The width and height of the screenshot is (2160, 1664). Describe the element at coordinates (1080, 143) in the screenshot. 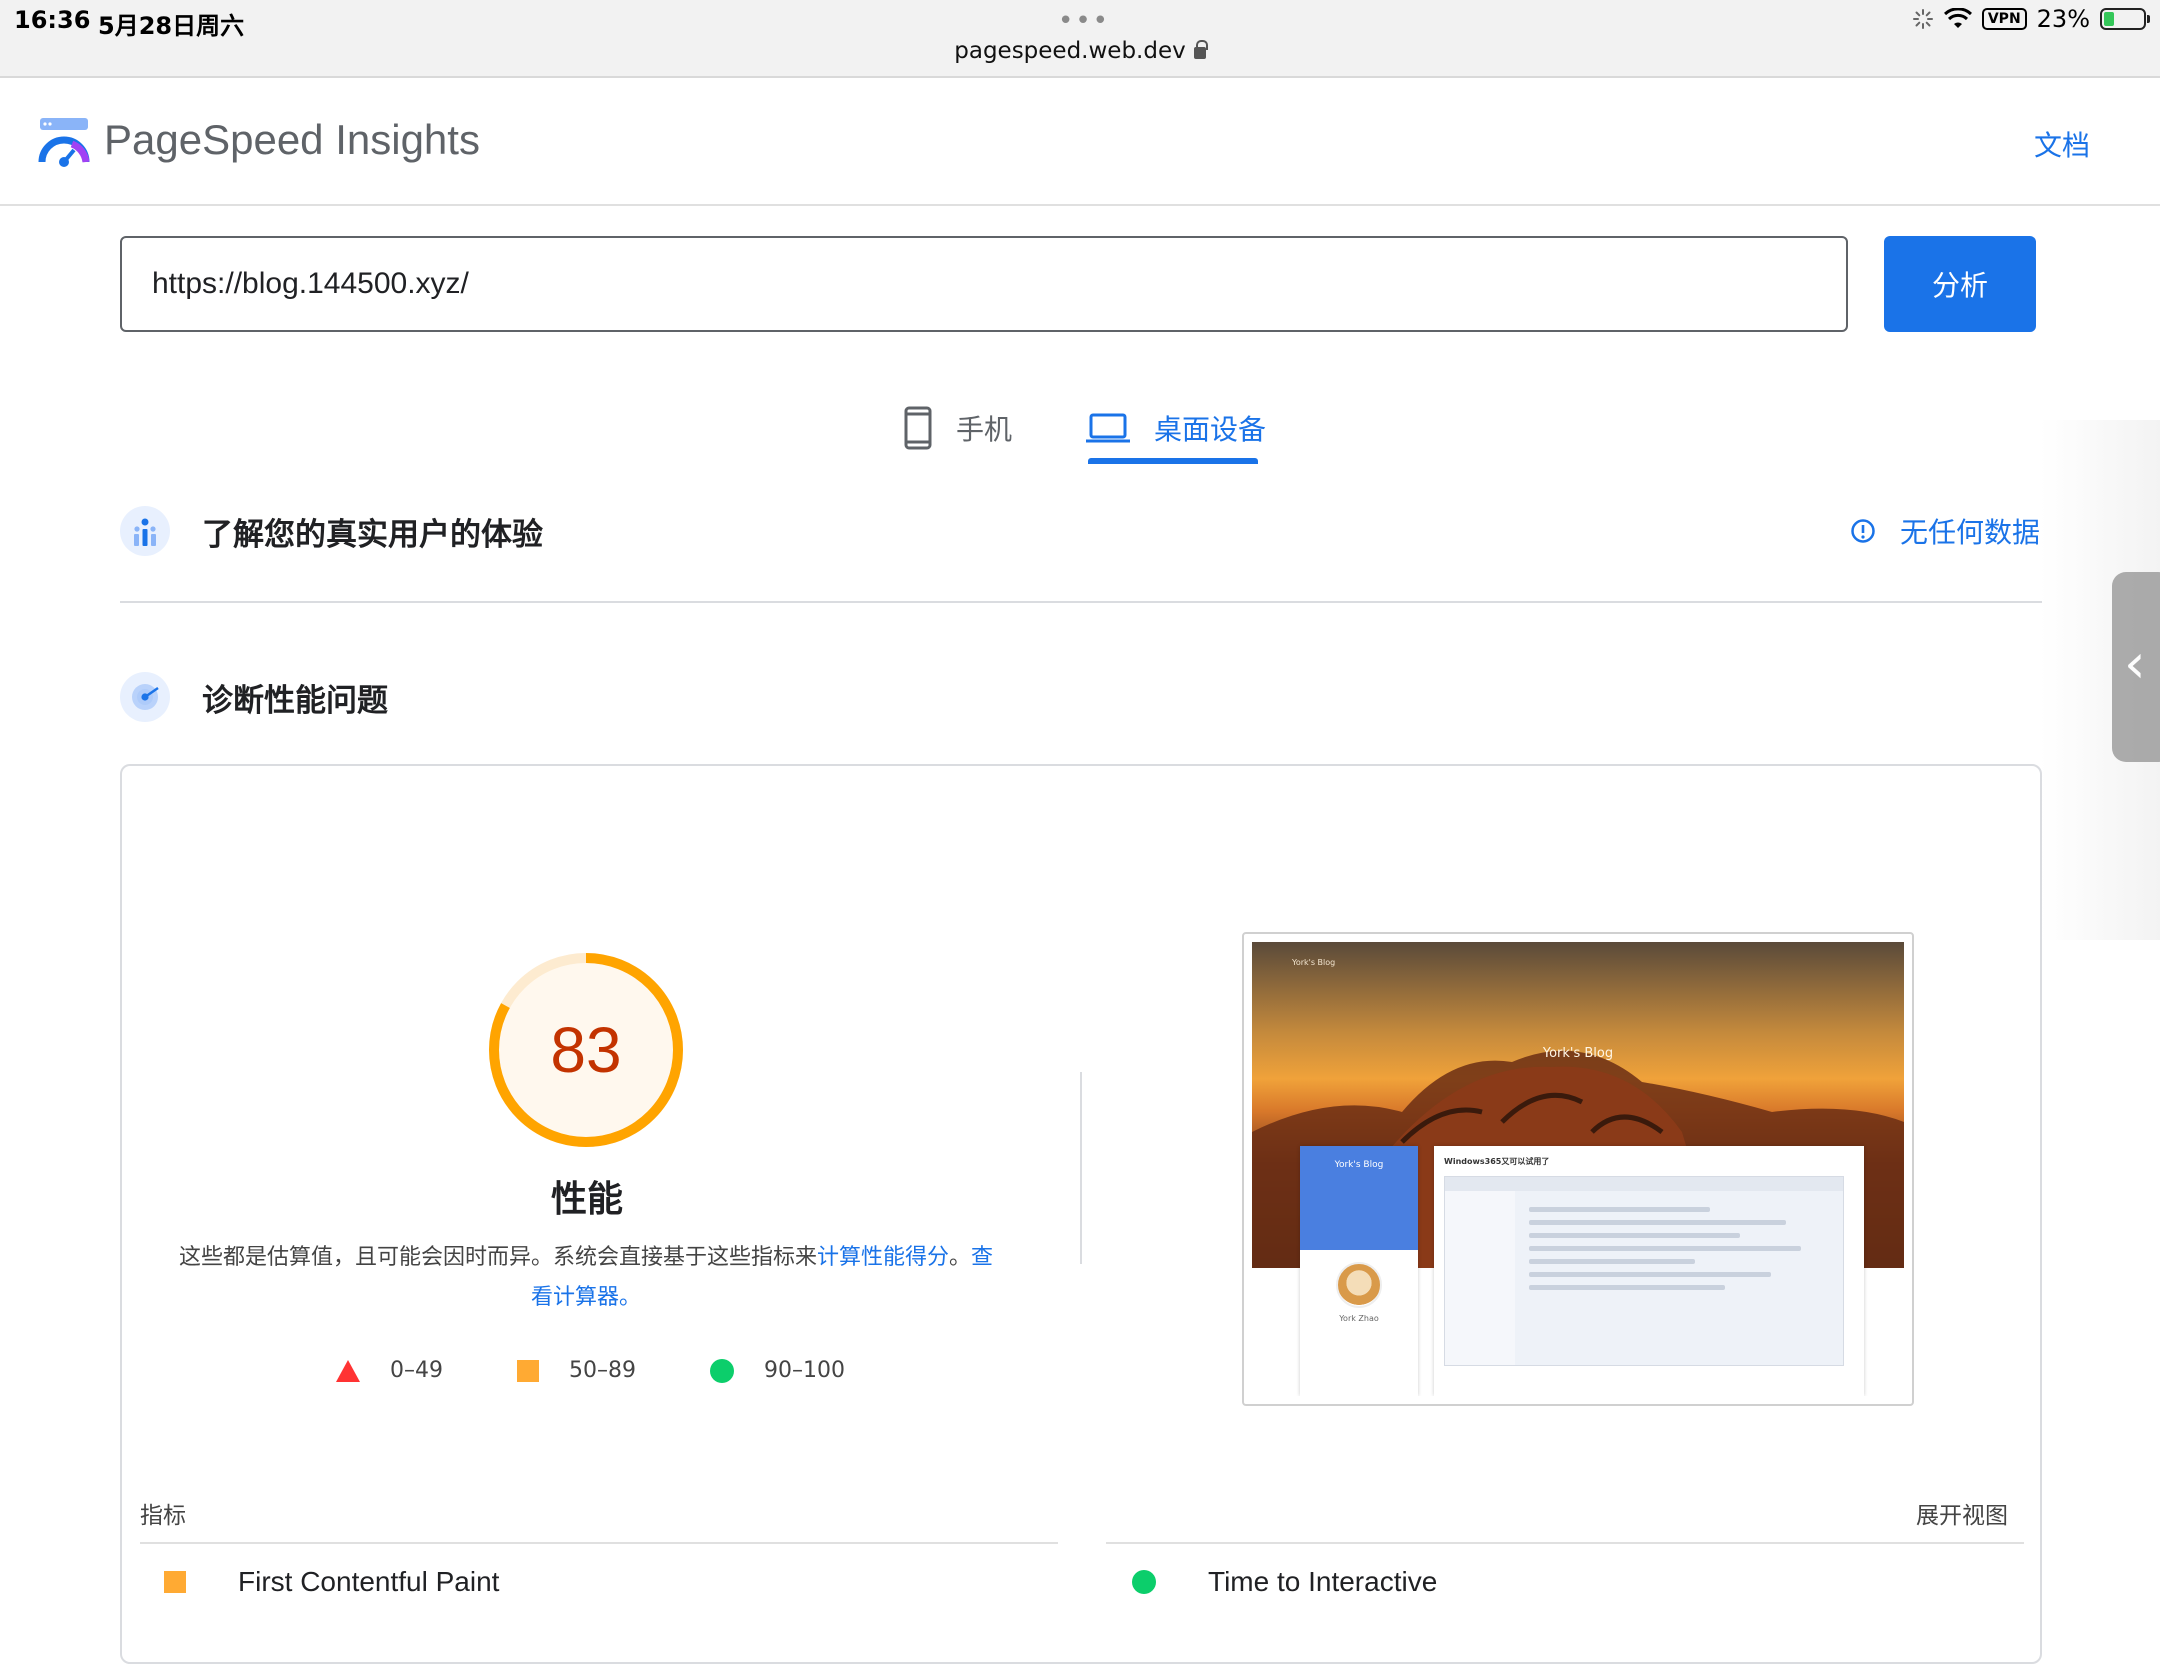

I see `site-header: PageSpeed Insights 文档` at that location.